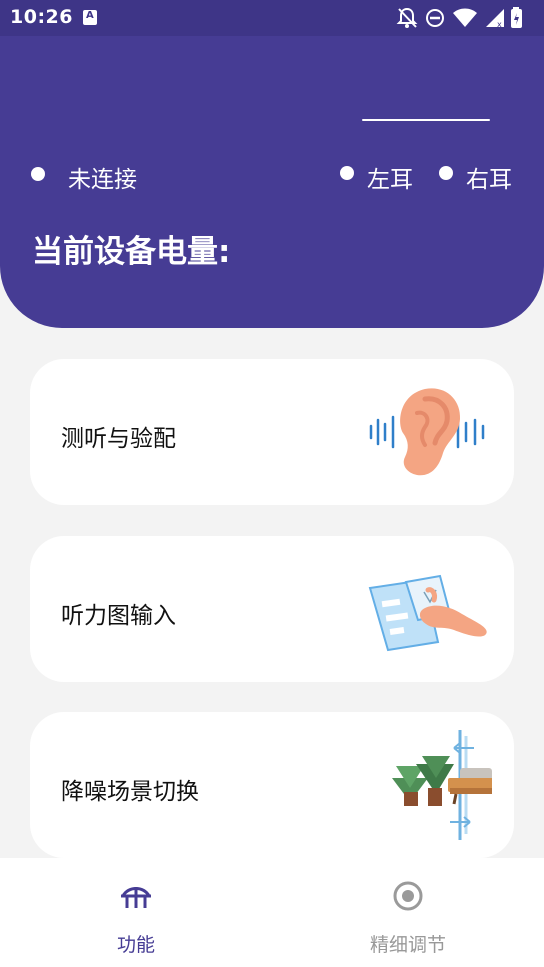  Describe the element at coordinates (102, 180) in the screenshot. I see `connection-status-text: 未连接` at that location.